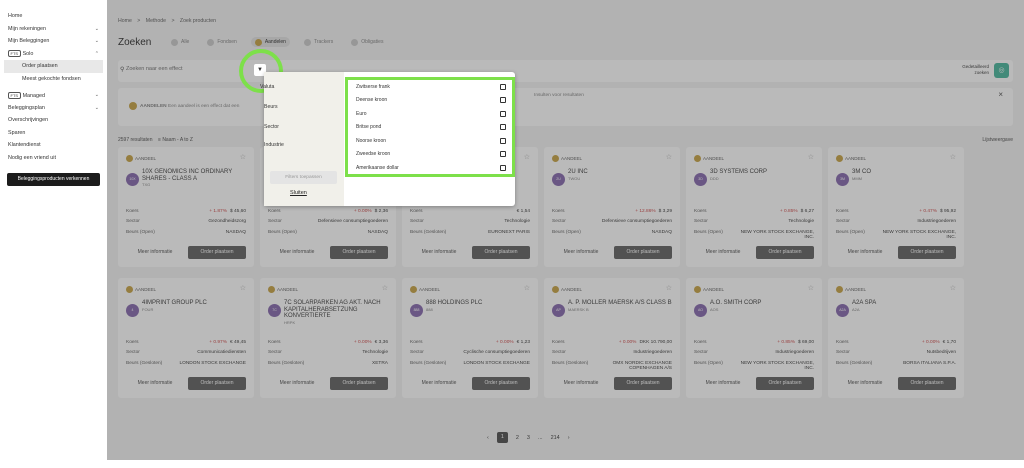 The image size is (1024, 468). I want to click on list-view-toggle: Lijstweergave, so click(997, 140).